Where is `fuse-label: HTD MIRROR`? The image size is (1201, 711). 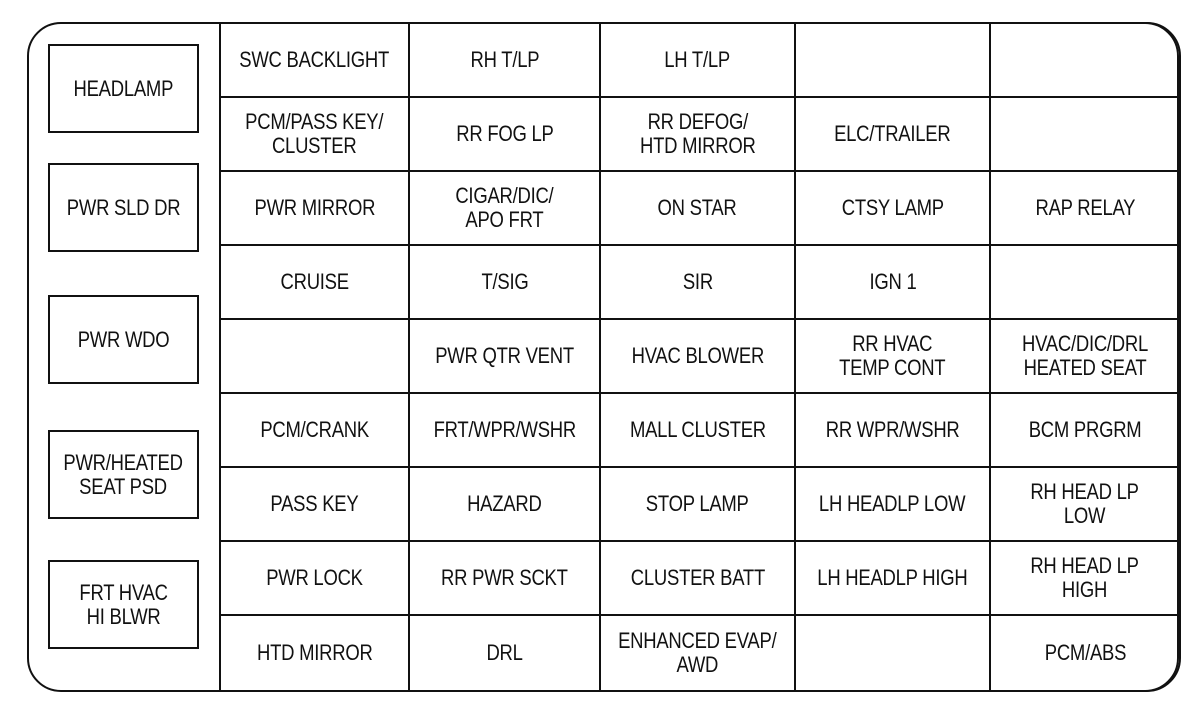 fuse-label: HTD MIRROR is located at coordinates (314, 652).